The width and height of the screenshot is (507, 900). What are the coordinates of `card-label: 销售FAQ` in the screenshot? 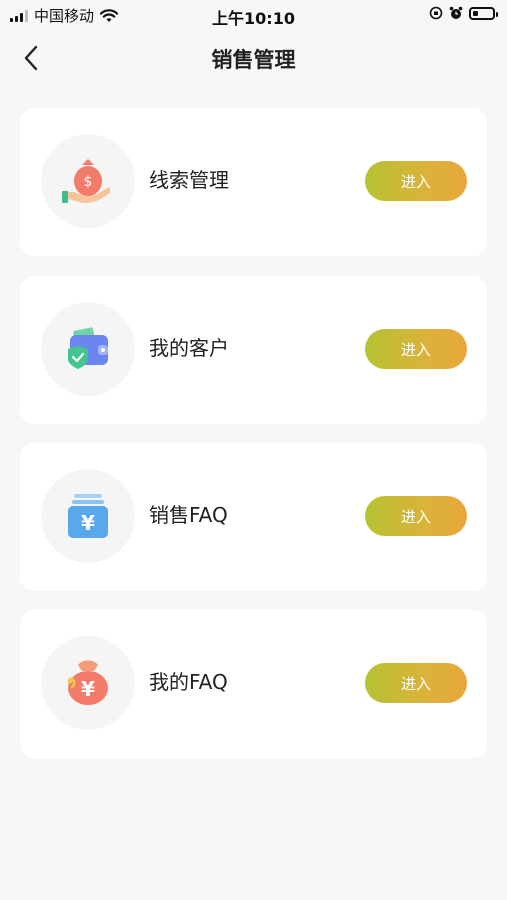 It's located at (188, 515).